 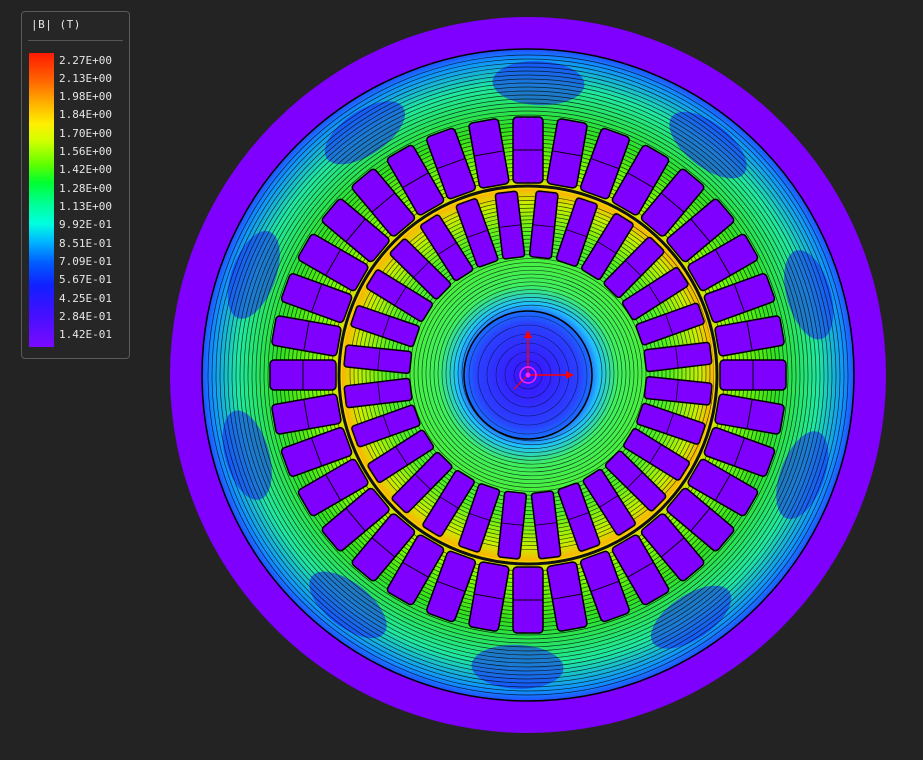 What do you see at coordinates (85, 169) in the screenshot?
I see `legend-tick-label: 1.42E+00` at bounding box center [85, 169].